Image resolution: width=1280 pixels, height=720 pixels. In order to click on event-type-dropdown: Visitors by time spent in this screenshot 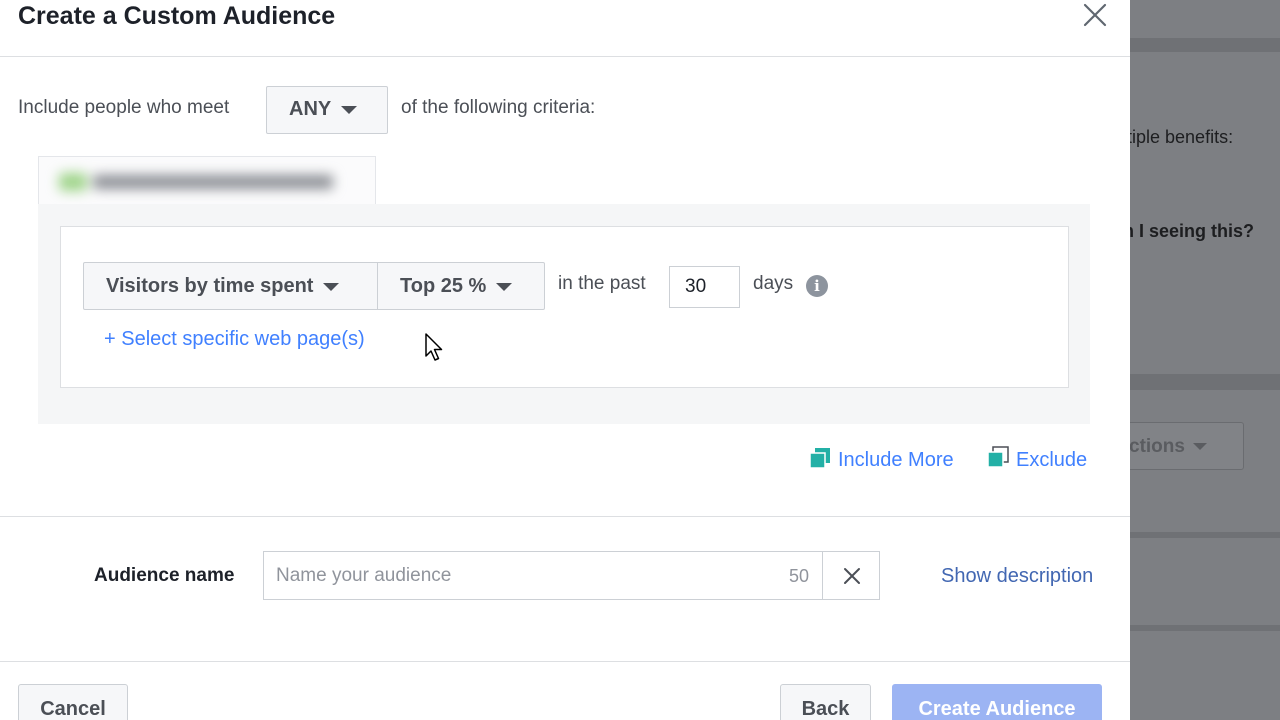, I will do `click(230, 286)`.